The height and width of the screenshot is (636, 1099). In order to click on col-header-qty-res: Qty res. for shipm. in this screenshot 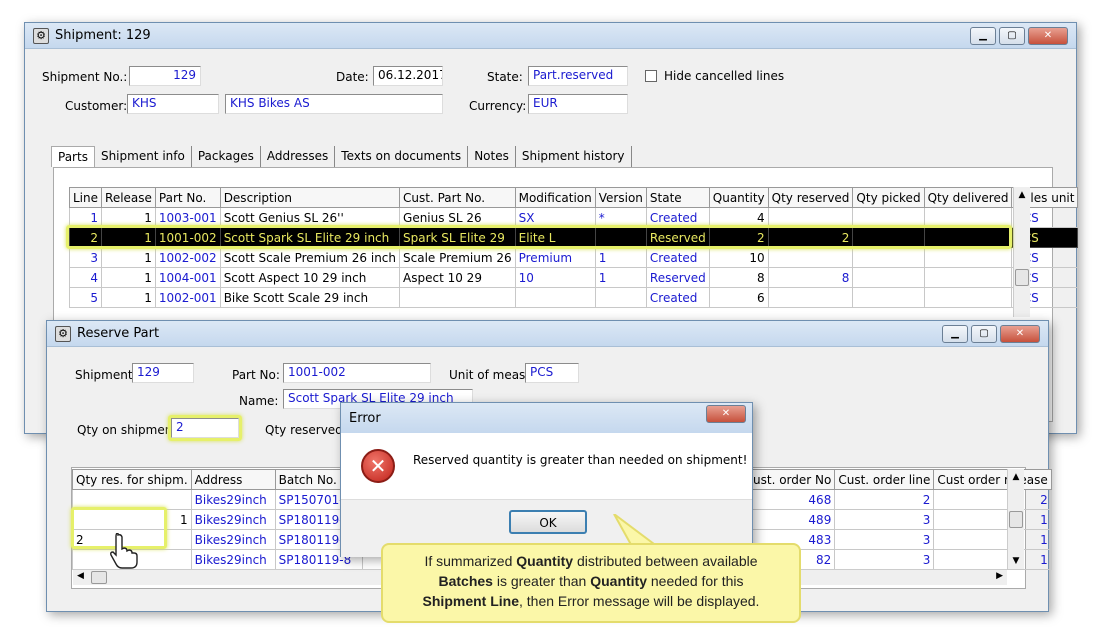, I will do `click(132, 479)`.